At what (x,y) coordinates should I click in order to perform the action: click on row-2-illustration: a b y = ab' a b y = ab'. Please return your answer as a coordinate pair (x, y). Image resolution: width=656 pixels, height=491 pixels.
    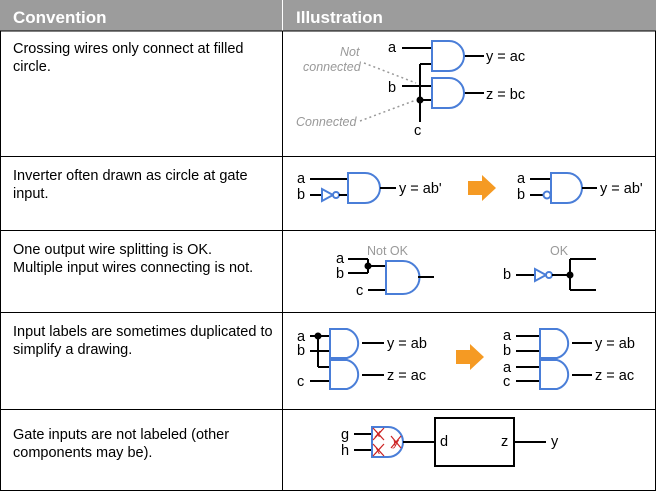
    Looking at the image, I should click on (470, 187).